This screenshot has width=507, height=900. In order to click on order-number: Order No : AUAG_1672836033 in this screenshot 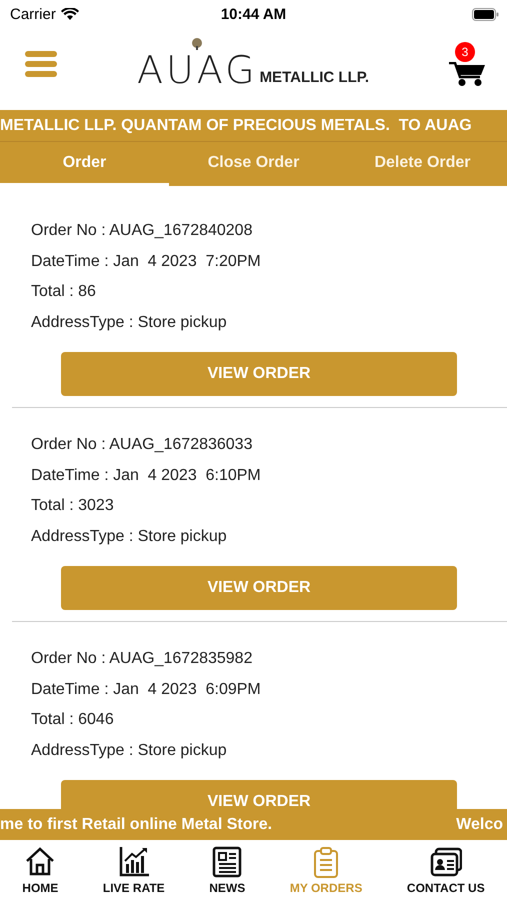, I will do `click(142, 445)`.